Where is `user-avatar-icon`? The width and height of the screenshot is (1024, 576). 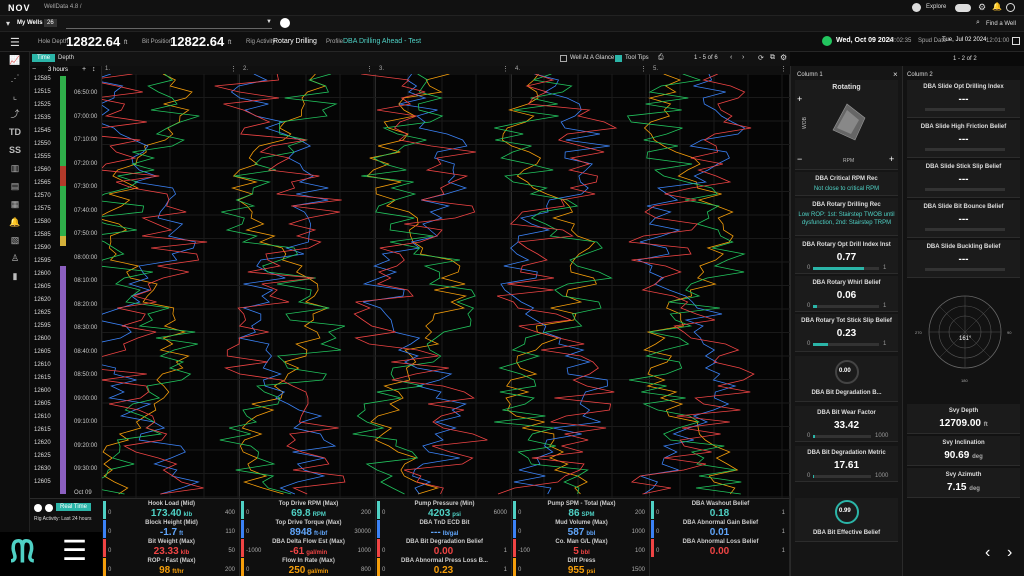 user-avatar-icon is located at coordinates (1010, 7).